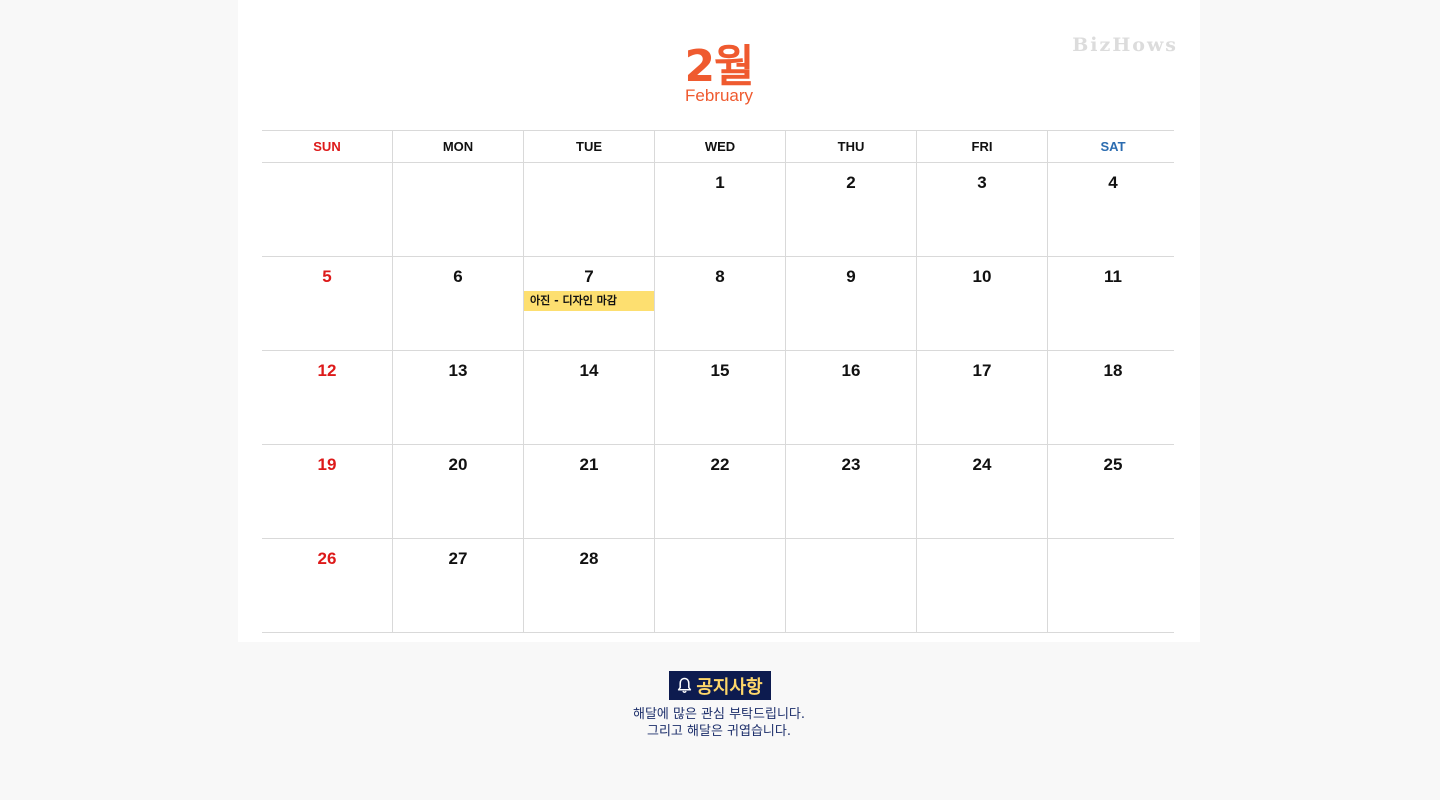  What do you see at coordinates (327, 585) in the screenshot?
I see `day-cell: 26` at bounding box center [327, 585].